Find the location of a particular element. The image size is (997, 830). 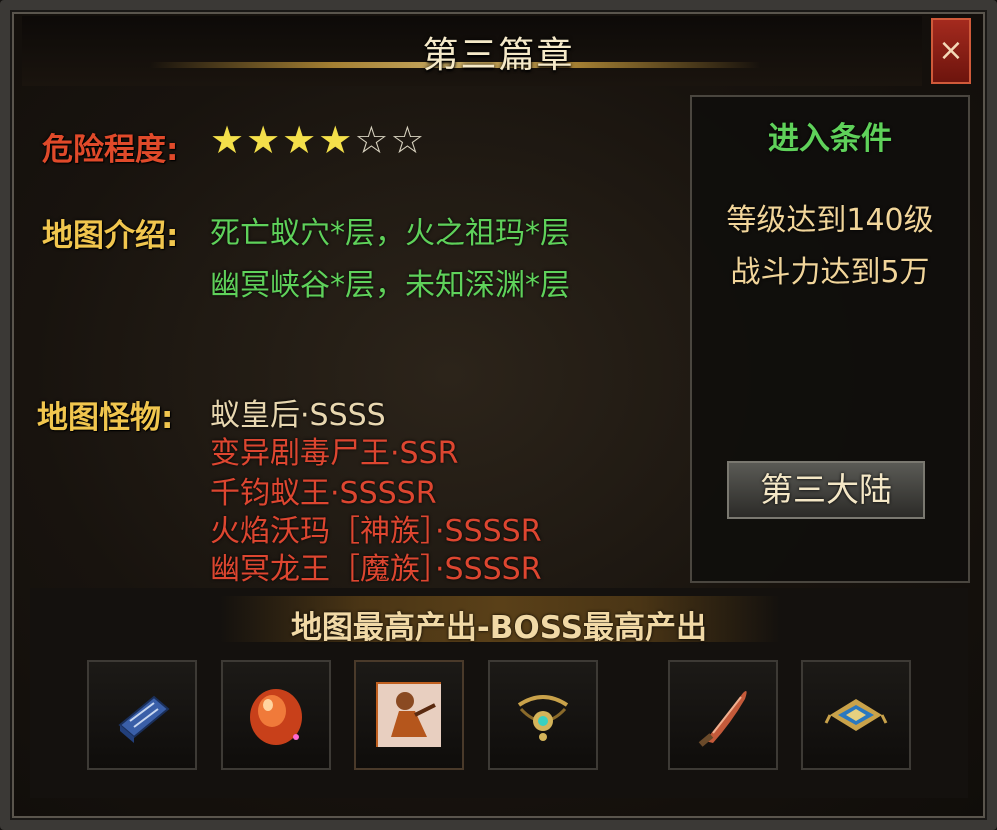

drops-title: 地图最高产出-BOSS最高产出 is located at coordinates (499, 628).